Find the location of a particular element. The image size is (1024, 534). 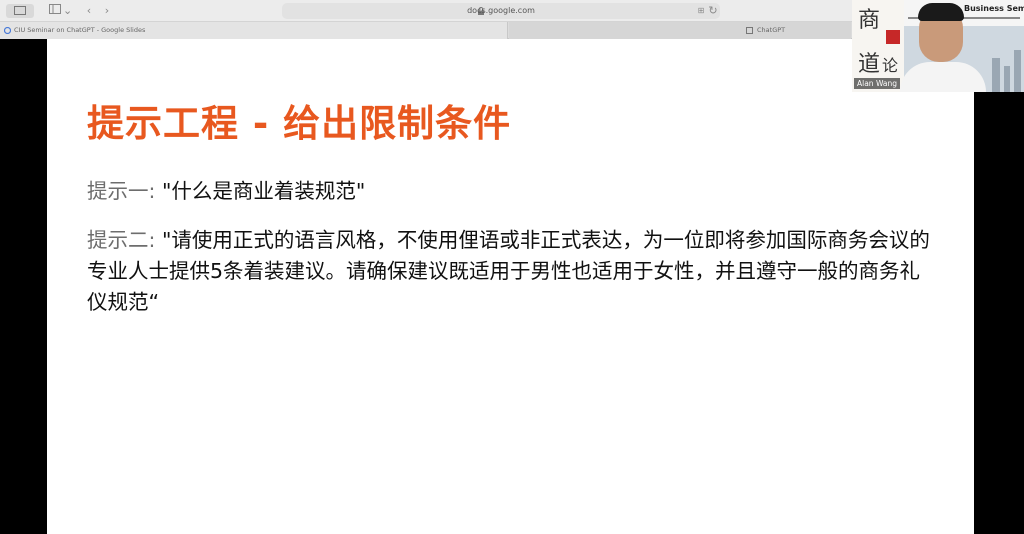

prompt-one-text: "什么是商业着装规范" is located at coordinates (260, 191).